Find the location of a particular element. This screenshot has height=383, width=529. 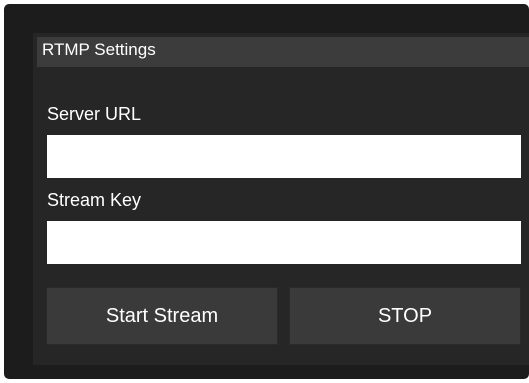

start-stream-button: Start Stream is located at coordinates (162, 316).